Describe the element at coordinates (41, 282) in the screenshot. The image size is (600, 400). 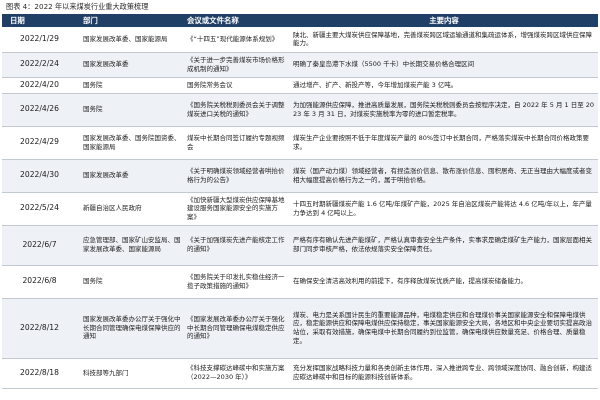
I see `cell-date: 2022/6/8` at that location.